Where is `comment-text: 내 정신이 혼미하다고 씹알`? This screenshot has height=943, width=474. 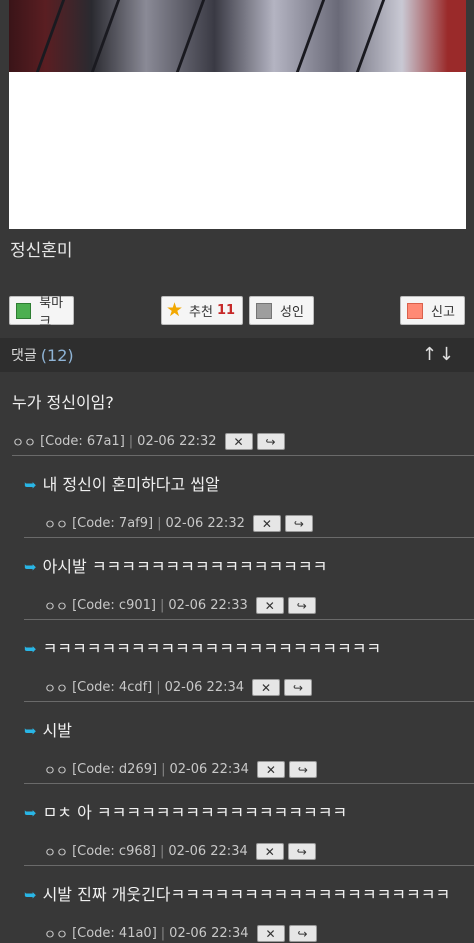 comment-text: 내 정신이 혼미하다고 씹알 is located at coordinates (131, 484).